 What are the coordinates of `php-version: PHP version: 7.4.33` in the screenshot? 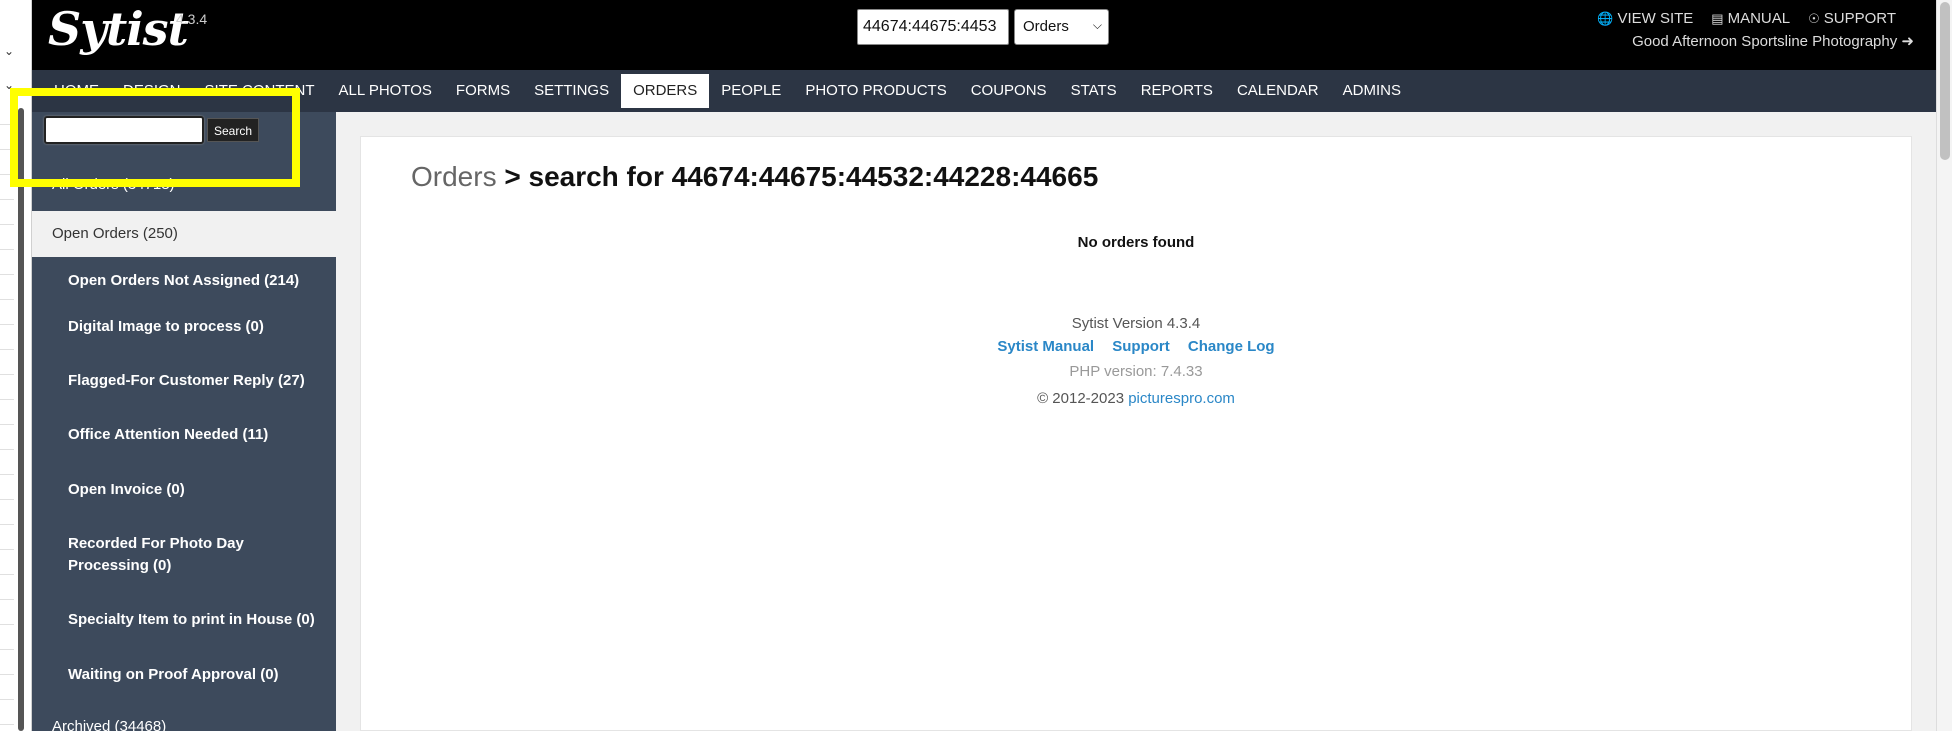 It's located at (1136, 371).